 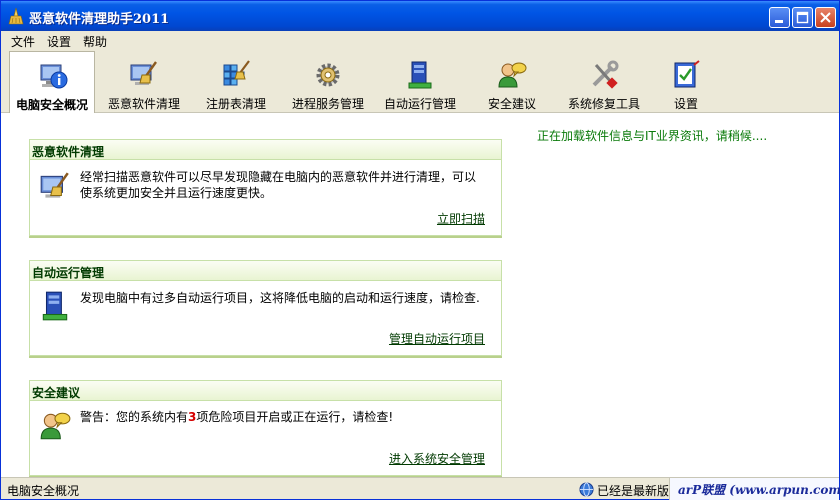 What do you see at coordinates (54, 76) in the screenshot?
I see `computer-info-icon` at bounding box center [54, 76].